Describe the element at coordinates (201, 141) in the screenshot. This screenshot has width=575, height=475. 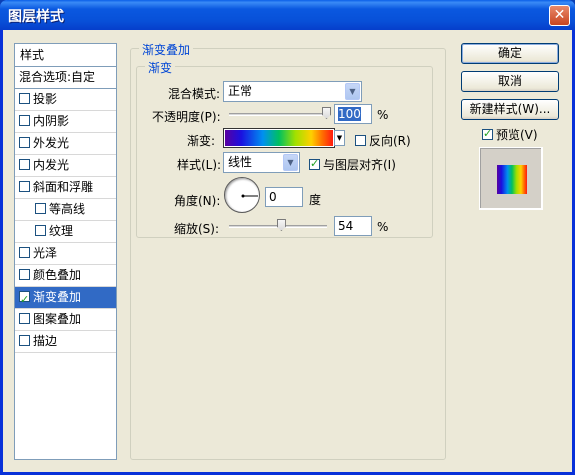
I see `gradient-label: 渐变:` at that location.